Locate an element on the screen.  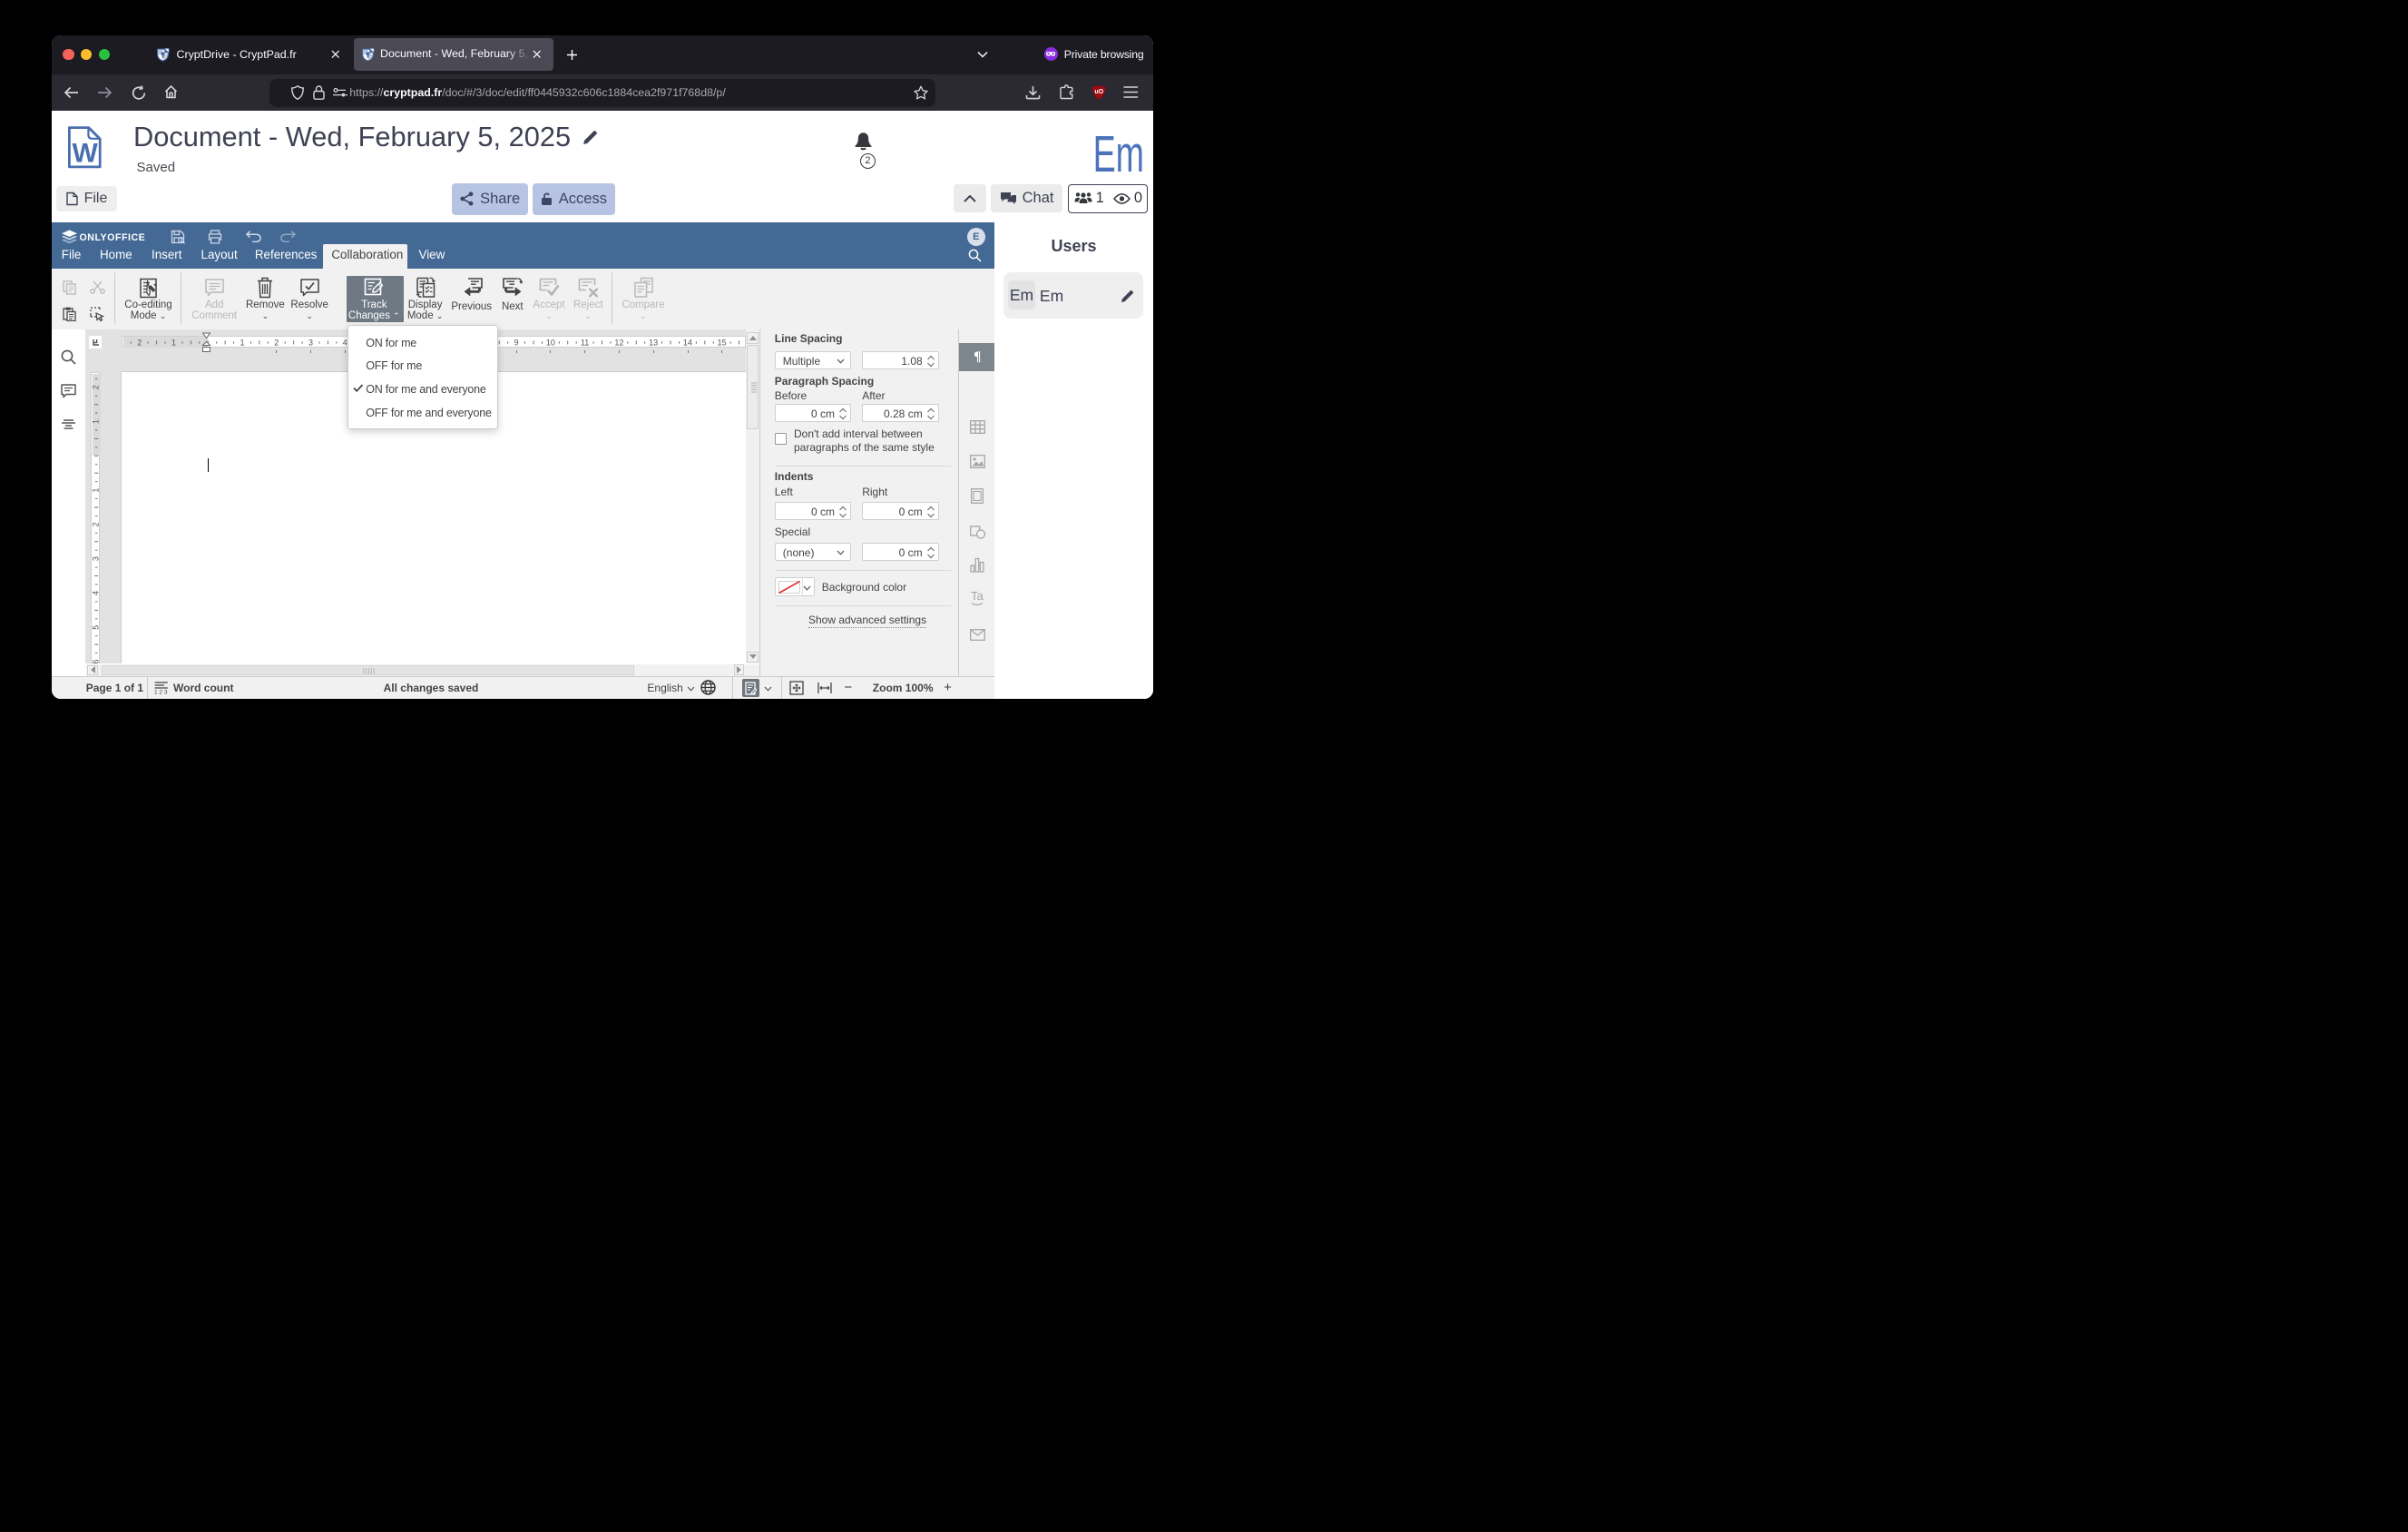
svg-text: 5 is located at coordinates (96, 626).